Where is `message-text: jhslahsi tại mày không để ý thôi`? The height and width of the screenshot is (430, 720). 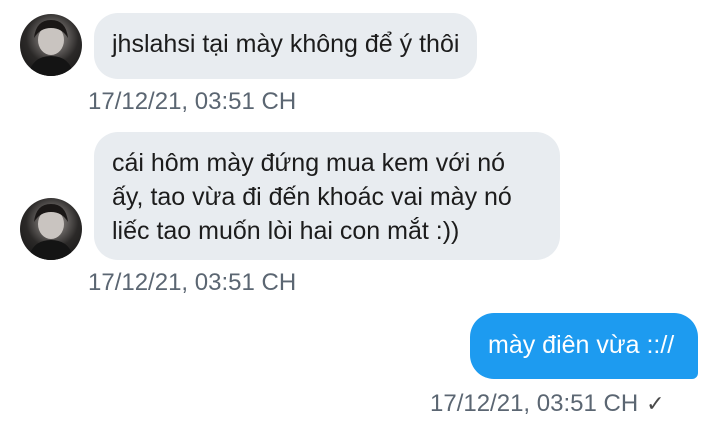 message-text: jhslahsi tại mày không để ý thôi is located at coordinates (286, 44).